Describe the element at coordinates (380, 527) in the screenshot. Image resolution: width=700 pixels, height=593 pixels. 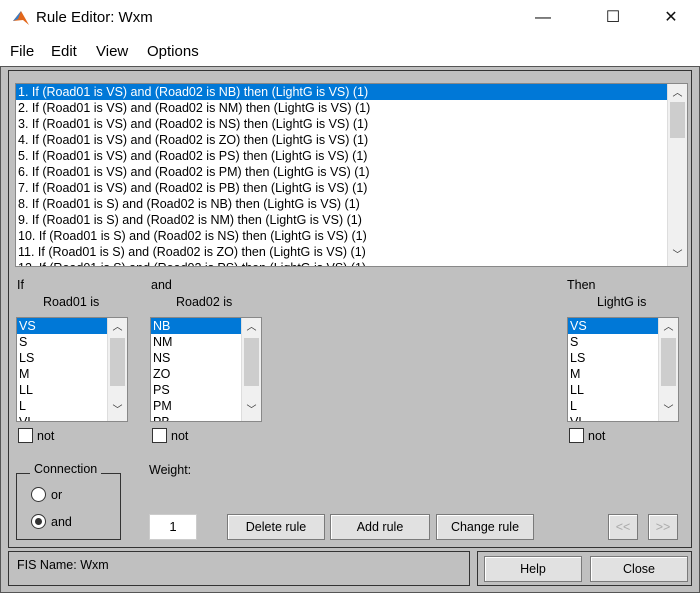
I see `add-rule-button: Add rule` at that location.